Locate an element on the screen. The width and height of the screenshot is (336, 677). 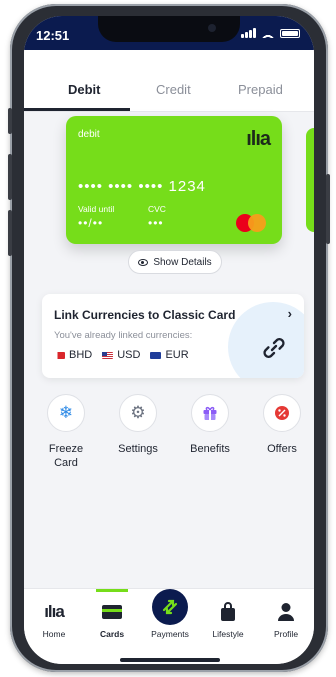
status-icons is located at coordinates (270, 33).